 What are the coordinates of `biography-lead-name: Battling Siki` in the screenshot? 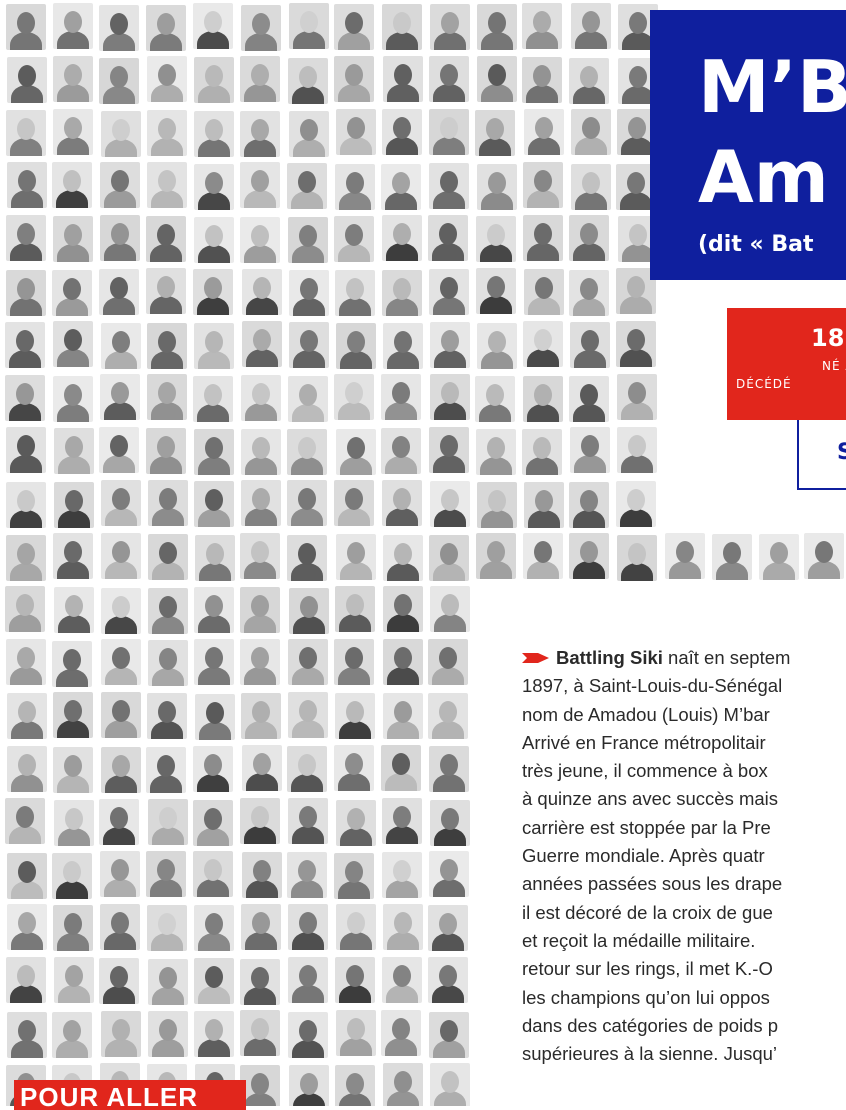 It's located at (609, 657).